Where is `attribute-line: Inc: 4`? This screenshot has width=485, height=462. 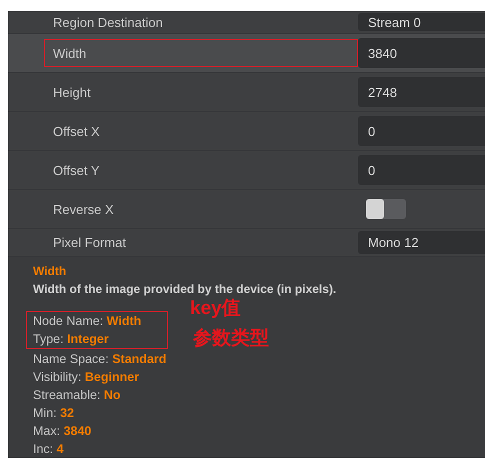
attribute-line: Inc: 4 is located at coordinates (48, 449).